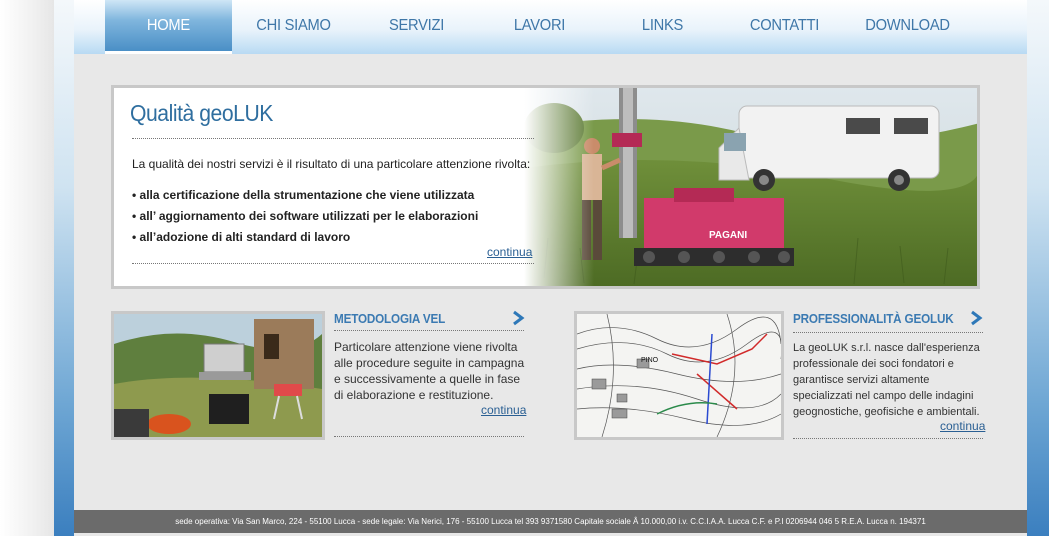 The image size is (1049, 536). What do you see at coordinates (886, 348) in the screenshot?
I see `professionalita-line-1: La geoLUK s.r.l. nasce dall'esperienza` at bounding box center [886, 348].